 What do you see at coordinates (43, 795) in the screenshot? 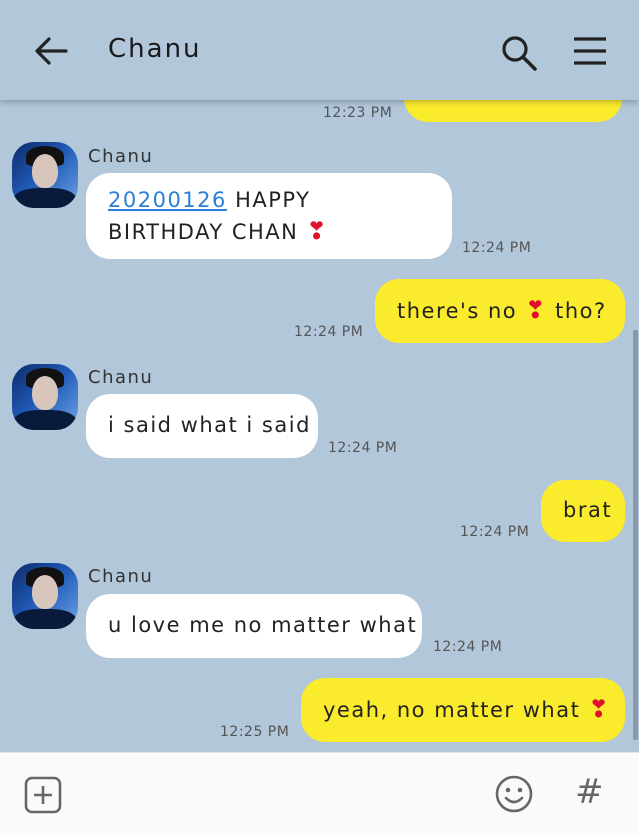
I see `plus-square-icon` at bounding box center [43, 795].